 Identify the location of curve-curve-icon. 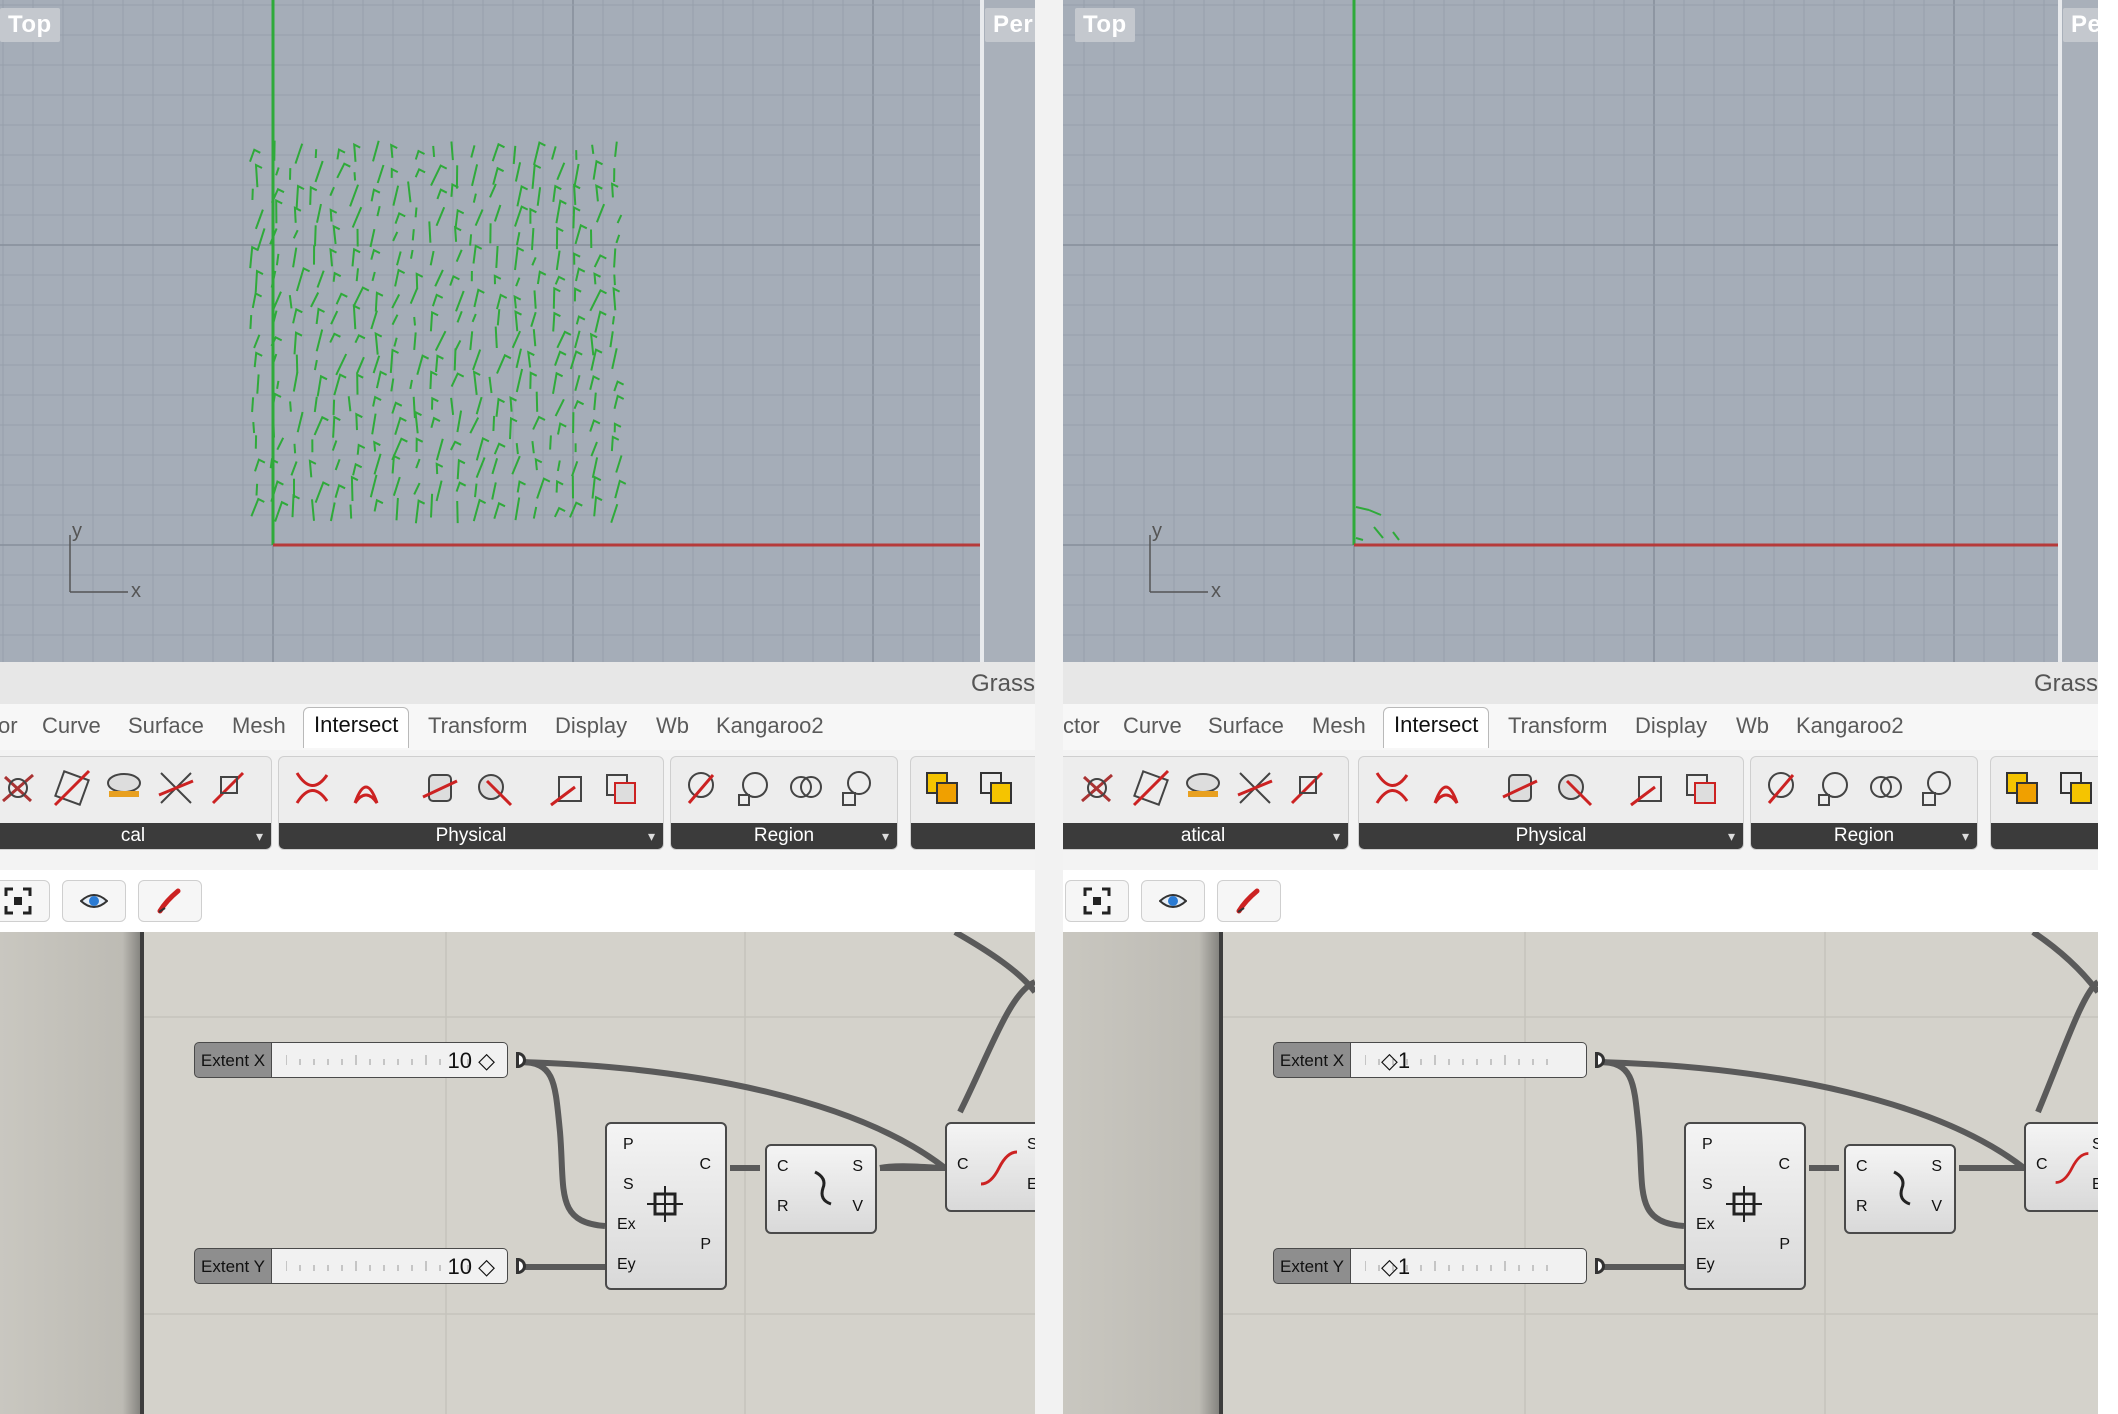
(1392, 788).